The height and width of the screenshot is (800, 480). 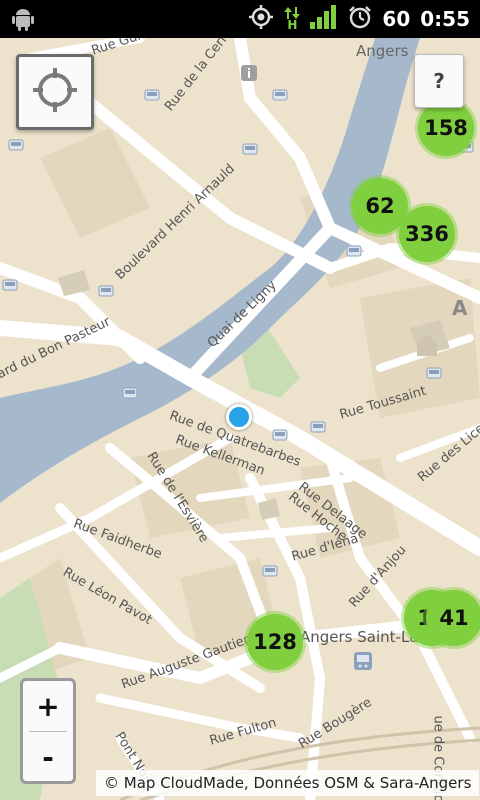 What do you see at coordinates (453, 618) in the screenshot?
I see `bus-stop-cluster: 41` at bounding box center [453, 618].